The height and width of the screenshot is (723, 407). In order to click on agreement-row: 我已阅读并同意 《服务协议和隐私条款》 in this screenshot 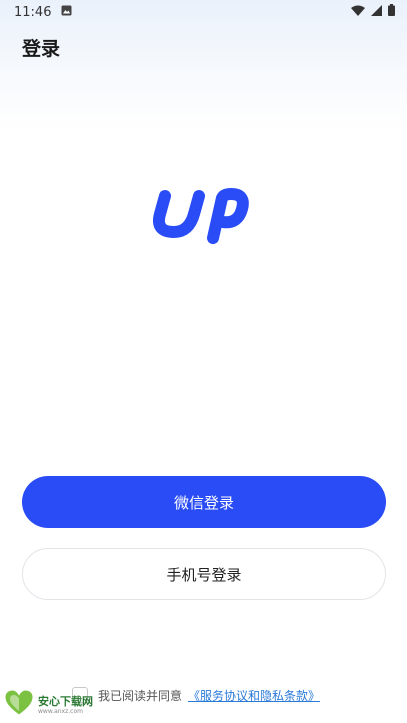, I will do `click(196, 695)`.